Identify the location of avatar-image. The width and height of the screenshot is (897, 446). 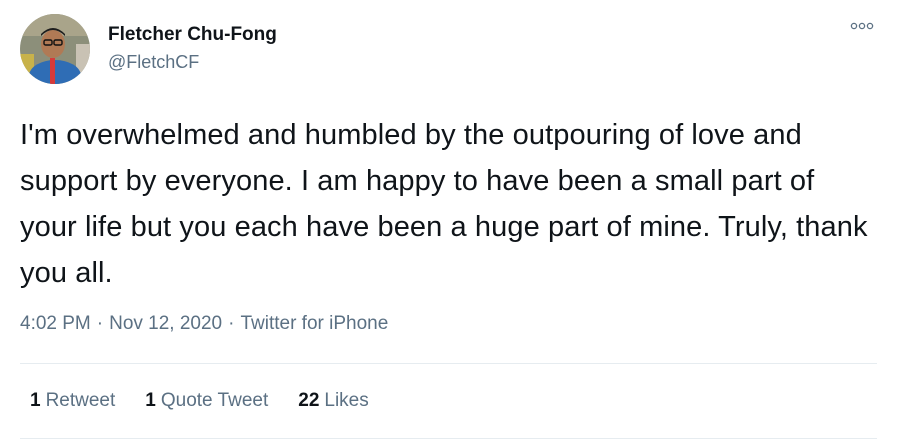
(55, 49).